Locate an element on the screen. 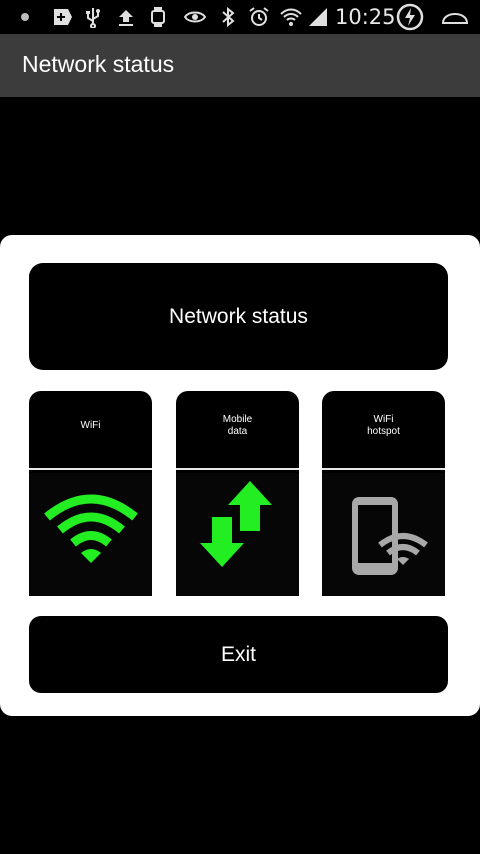  alarm-icon is located at coordinates (259, 16).